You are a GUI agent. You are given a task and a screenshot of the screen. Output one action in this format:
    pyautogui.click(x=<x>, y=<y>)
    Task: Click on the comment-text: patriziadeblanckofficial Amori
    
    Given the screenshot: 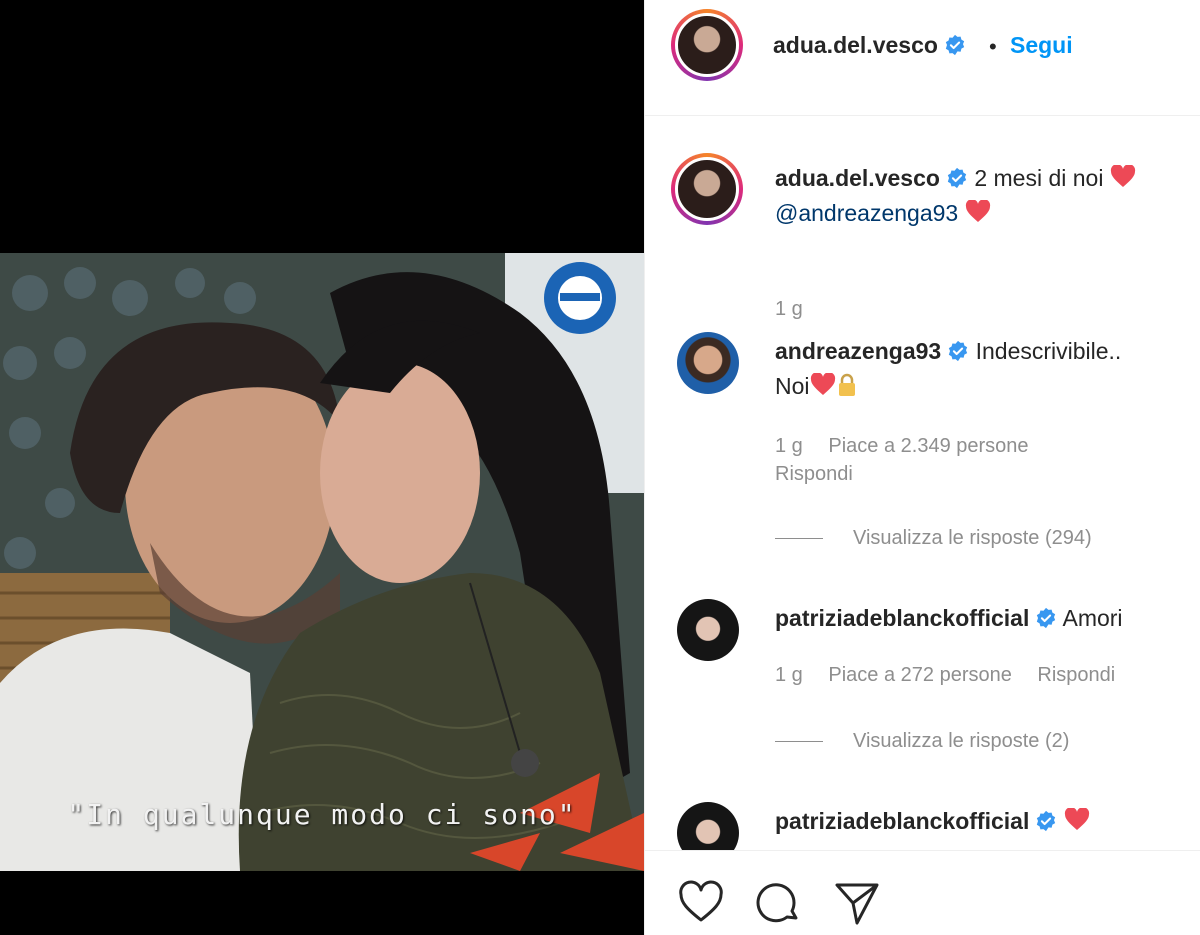 What is the action you would take?
    pyautogui.click(x=949, y=618)
    